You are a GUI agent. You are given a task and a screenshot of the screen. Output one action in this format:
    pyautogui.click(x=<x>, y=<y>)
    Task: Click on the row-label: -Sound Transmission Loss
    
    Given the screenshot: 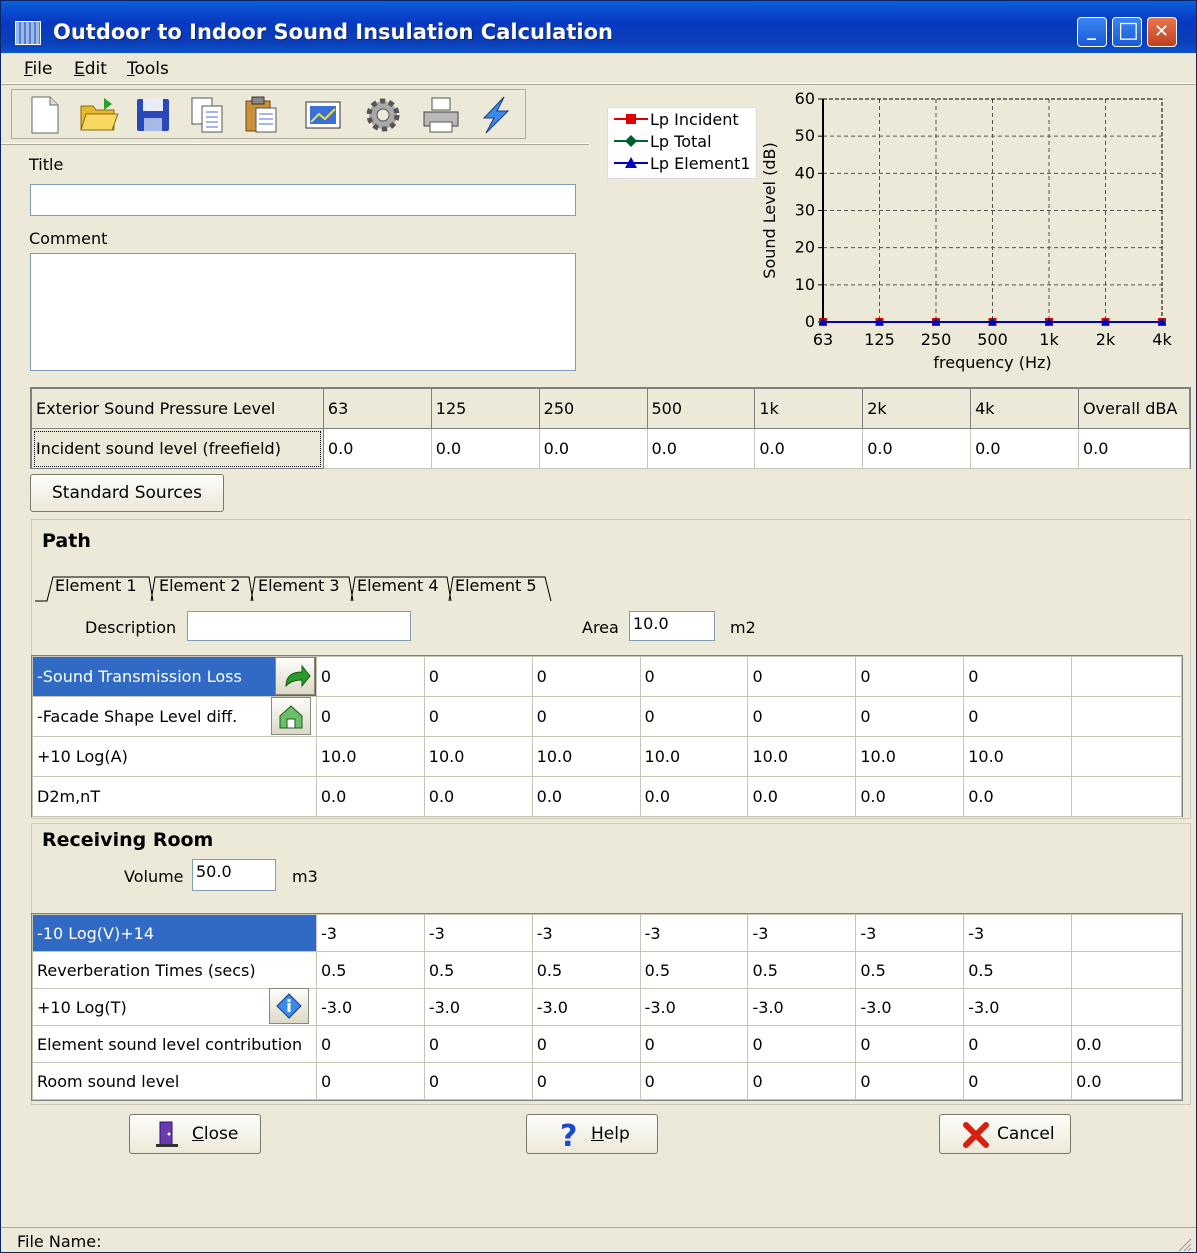 What is the action you would take?
    pyautogui.click(x=174, y=676)
    